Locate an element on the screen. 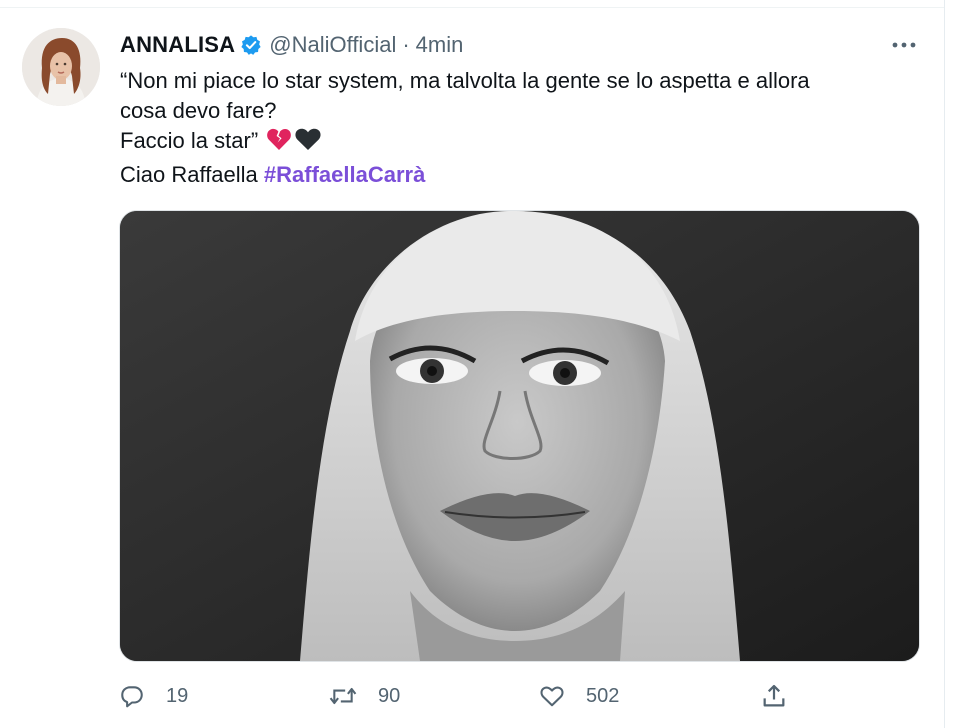 The height and width of the screenshot is (728, 960). share-button is located at coordinates (774, 696).